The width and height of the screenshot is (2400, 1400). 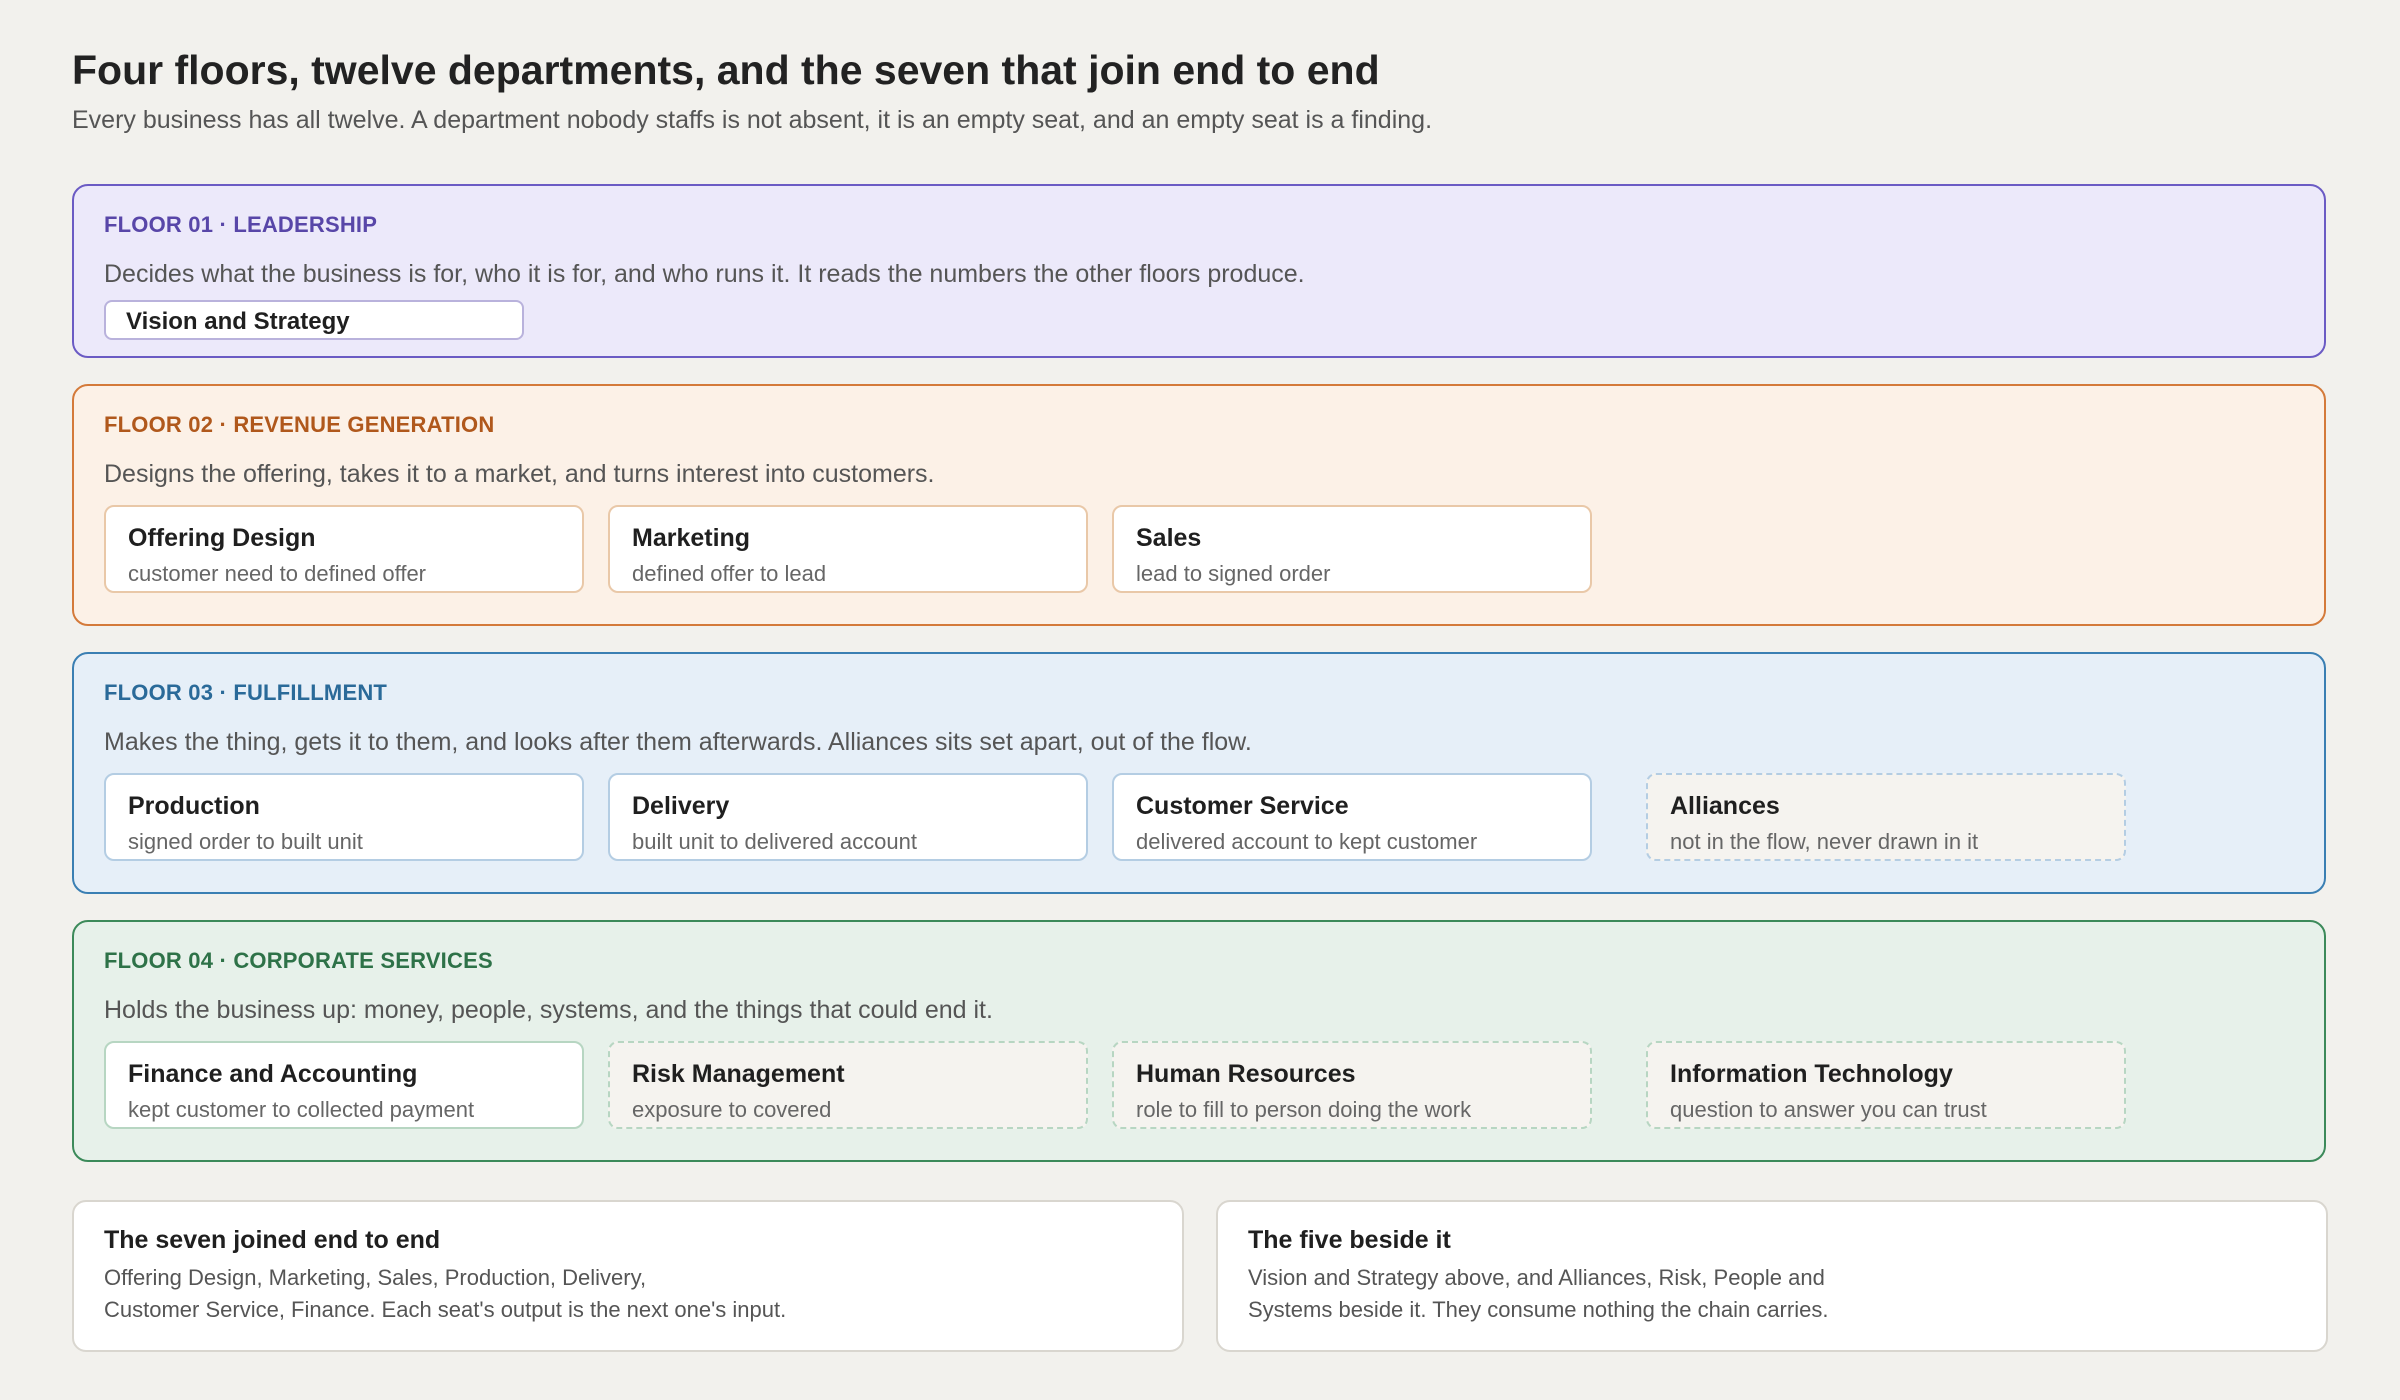 I want to click on department-name: Alliances, so click(x=1725, y=806).